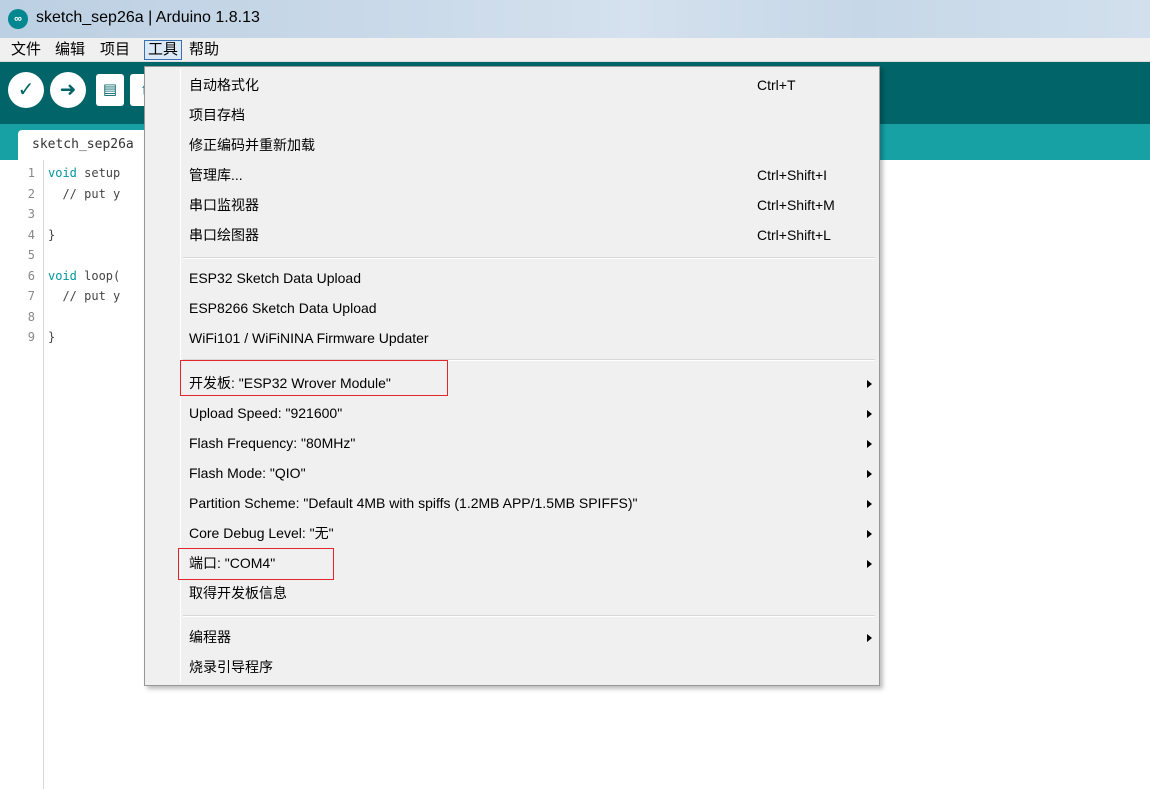  What do you see at coordinates (18, 19) in the screenshot?
I see `arduino-icon: ∞` at bounding box center [18, 19].